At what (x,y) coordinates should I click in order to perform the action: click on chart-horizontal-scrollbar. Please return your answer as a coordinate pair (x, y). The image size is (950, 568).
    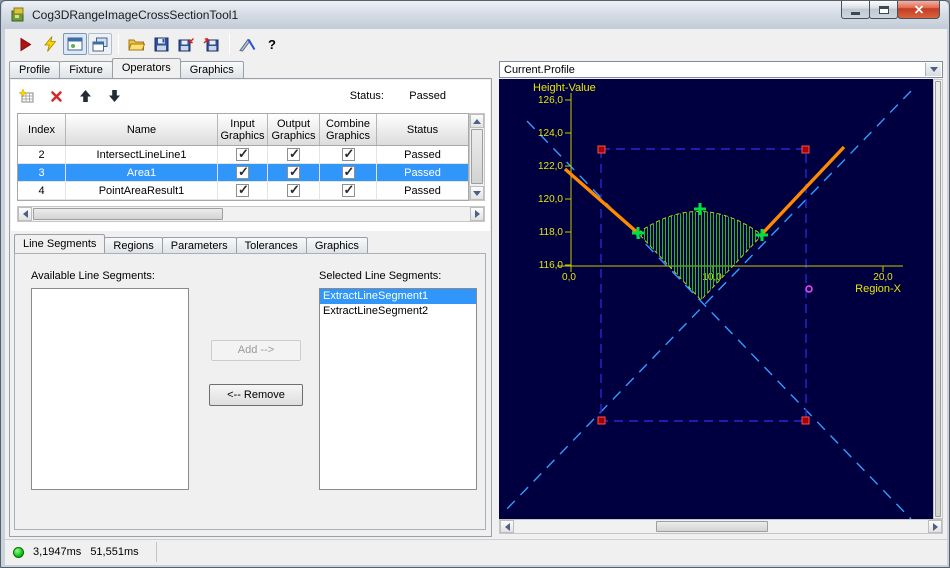
    Looking at the image, I should click on (721, 526).